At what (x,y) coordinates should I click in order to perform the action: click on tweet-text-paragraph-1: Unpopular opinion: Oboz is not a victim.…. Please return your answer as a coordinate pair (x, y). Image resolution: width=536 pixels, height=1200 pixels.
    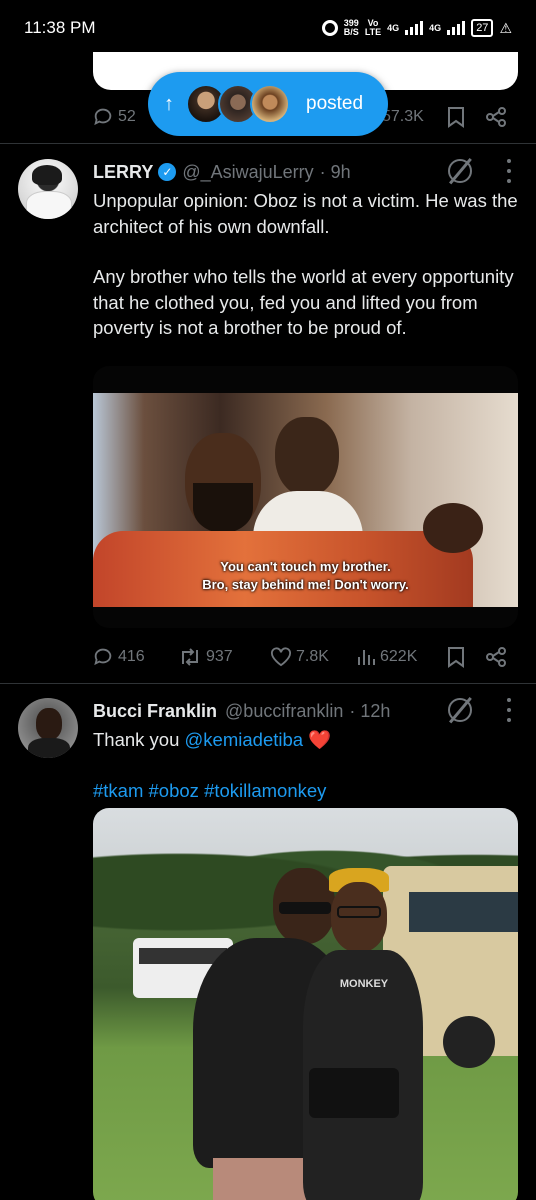
    Looking at the image, I should click on (305, 213).